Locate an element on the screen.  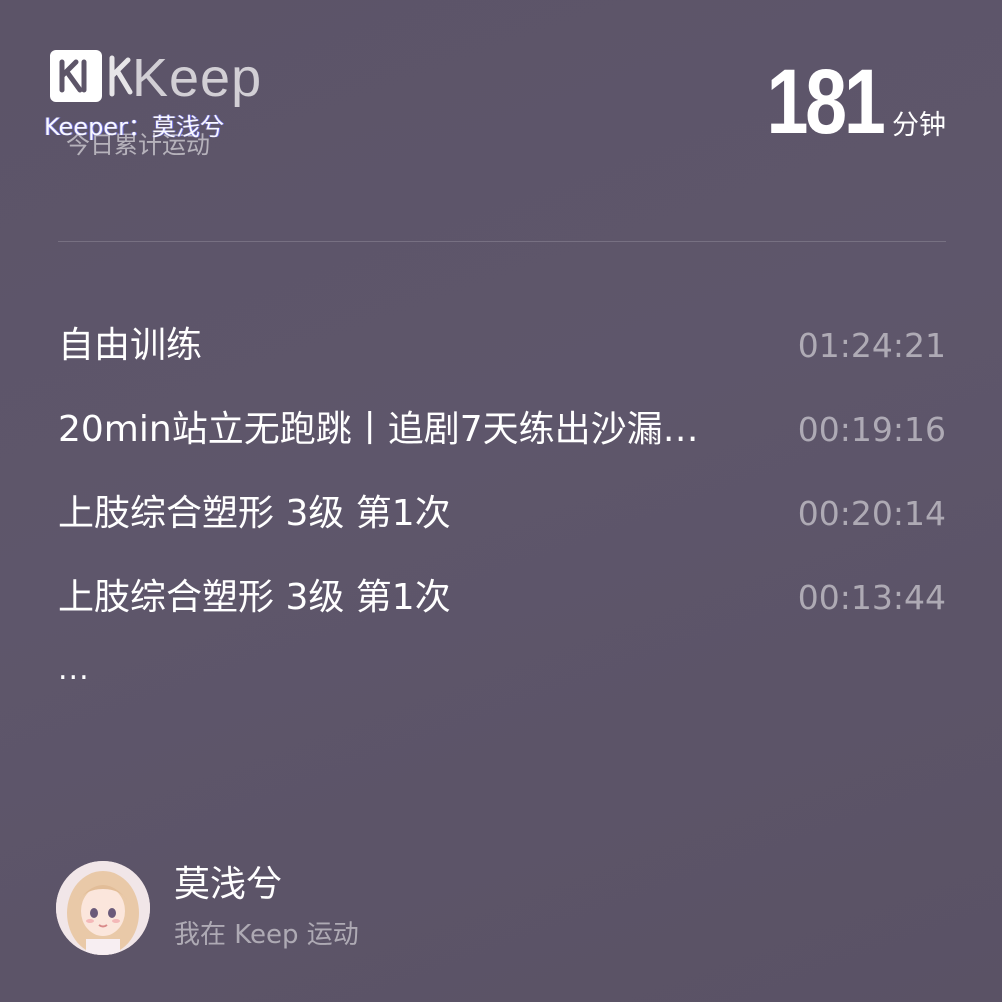
user-name: 莫浅兮 is located at coordinates (228, 884).